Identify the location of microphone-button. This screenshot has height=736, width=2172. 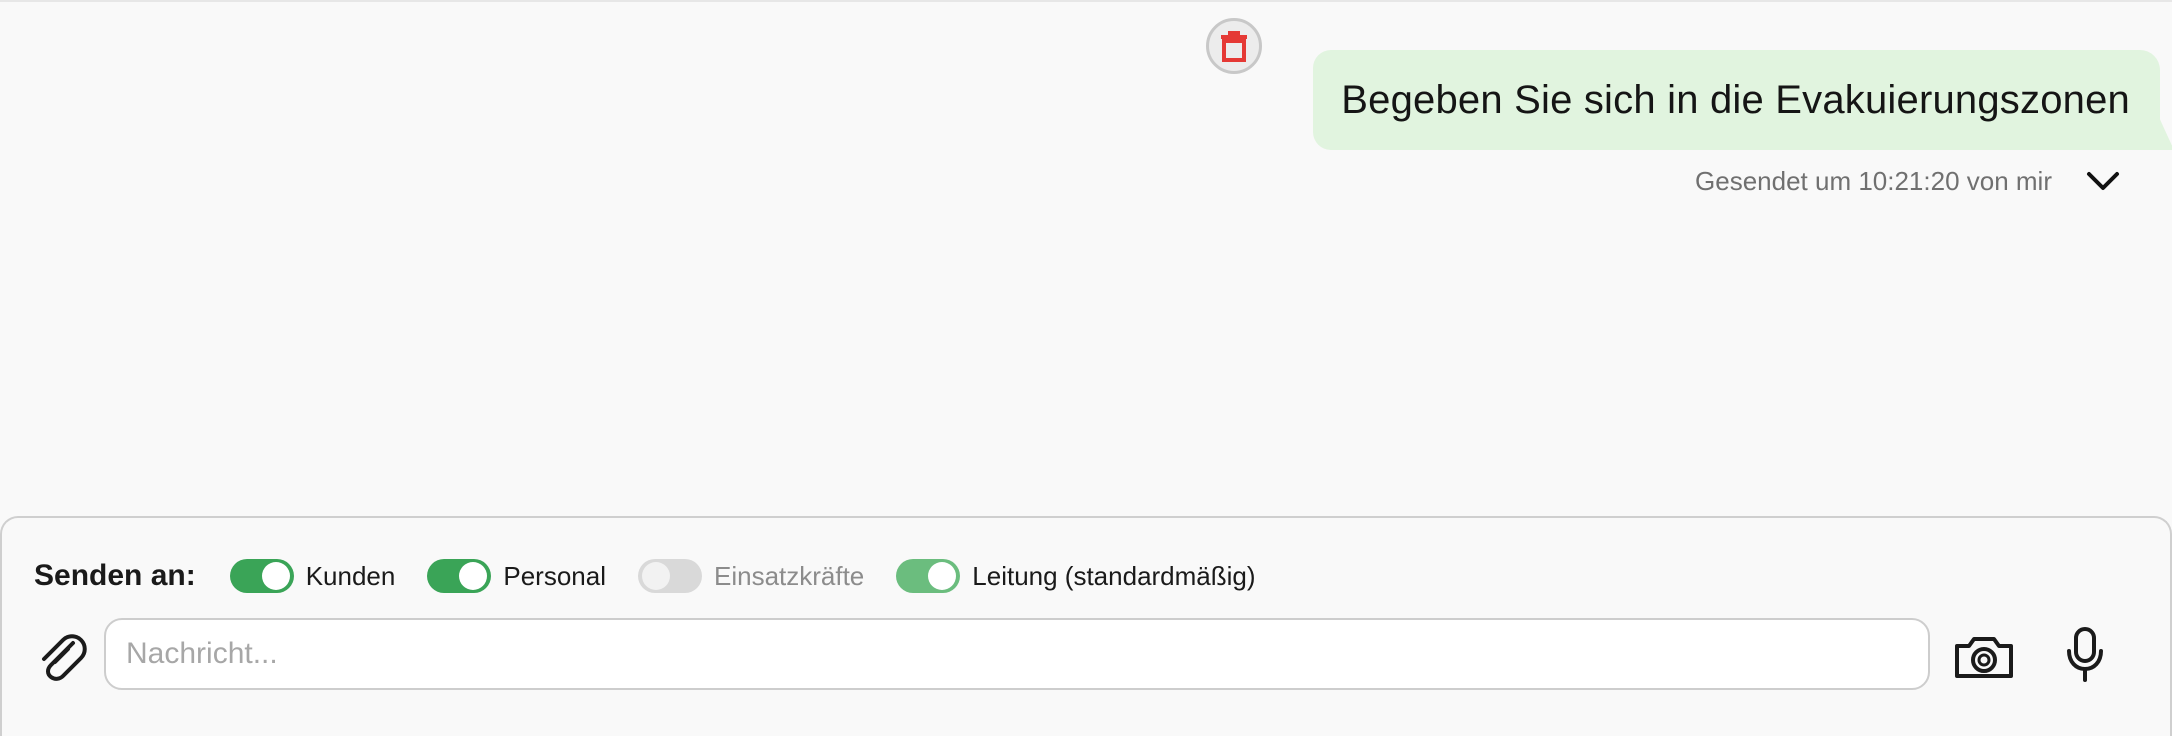
(2085, 655).